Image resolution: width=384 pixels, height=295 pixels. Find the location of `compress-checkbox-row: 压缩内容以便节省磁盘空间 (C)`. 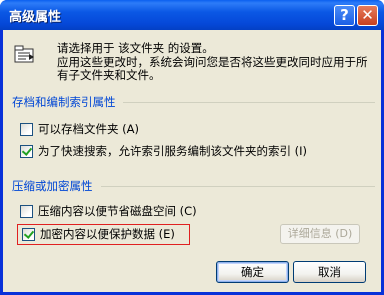

compress-checkbox-row: 压缩内容以便节省磁盘空间 (C) is located at coordinates (108, 211).